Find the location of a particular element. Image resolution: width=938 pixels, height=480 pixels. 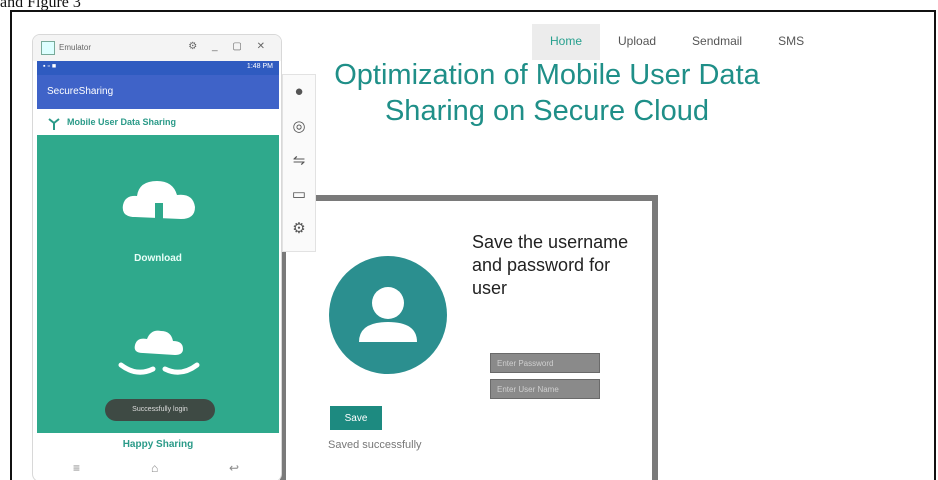

emulator-side-toolbar: ● ◎ ⇋ ▭ ⚙ is located at coordinates (299, 163).